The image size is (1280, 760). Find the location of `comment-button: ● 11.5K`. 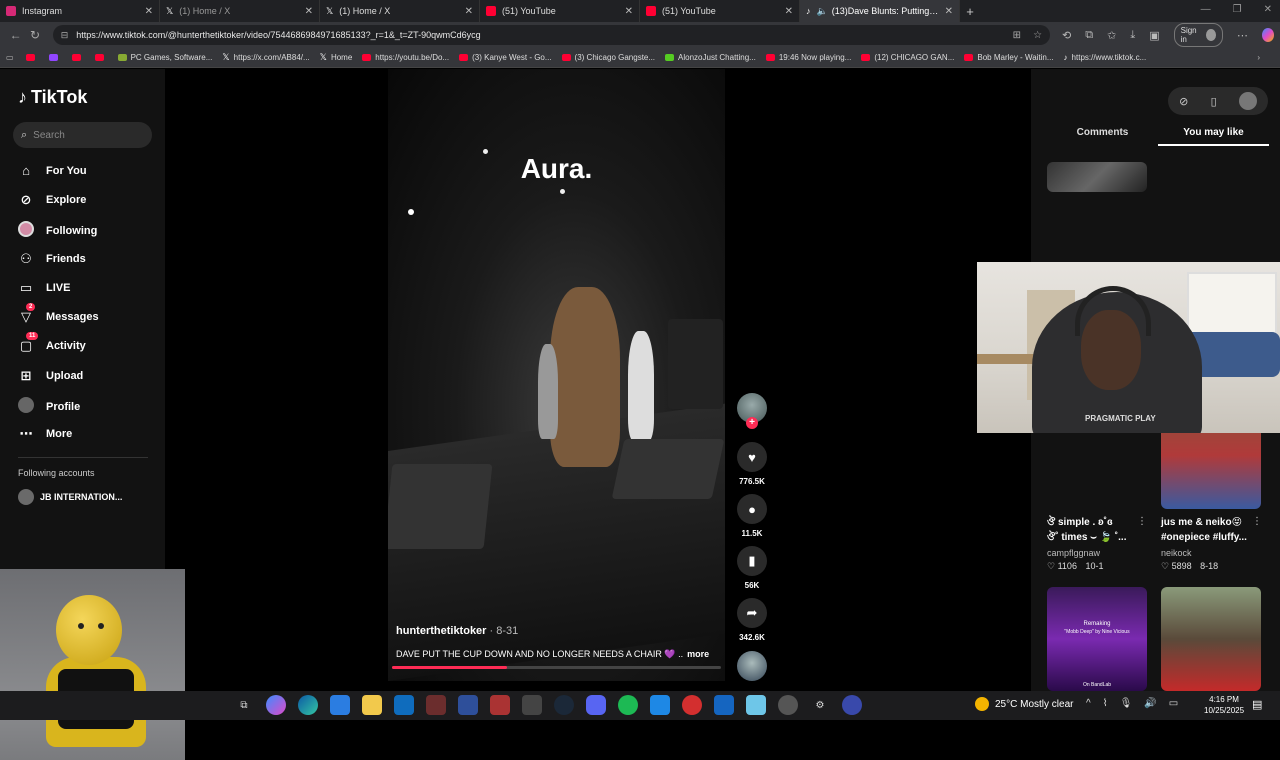

comment-button: ● 11.5K is located at coordinates (752, 516).